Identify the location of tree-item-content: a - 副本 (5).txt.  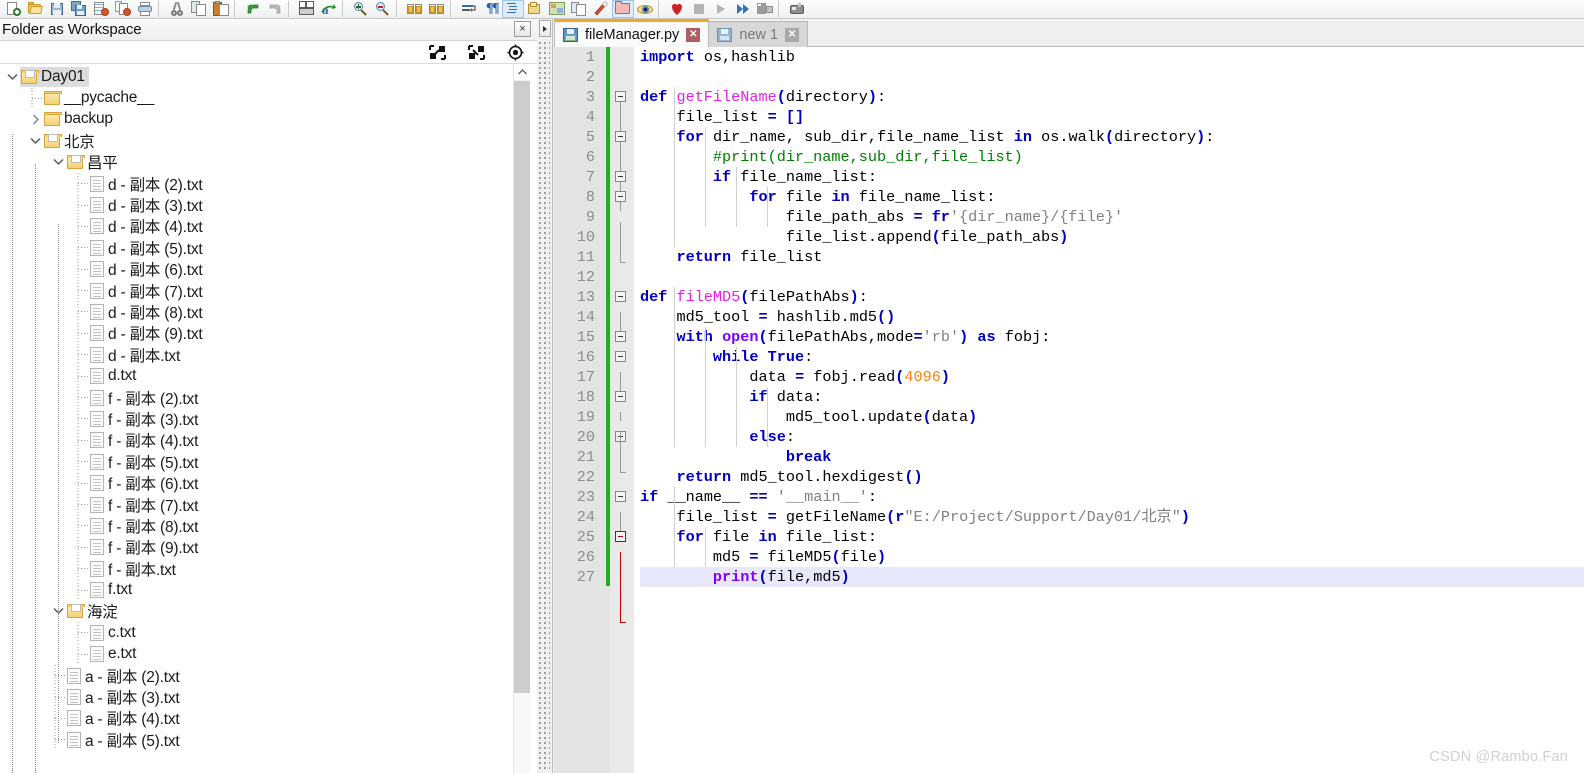
(125, 740).